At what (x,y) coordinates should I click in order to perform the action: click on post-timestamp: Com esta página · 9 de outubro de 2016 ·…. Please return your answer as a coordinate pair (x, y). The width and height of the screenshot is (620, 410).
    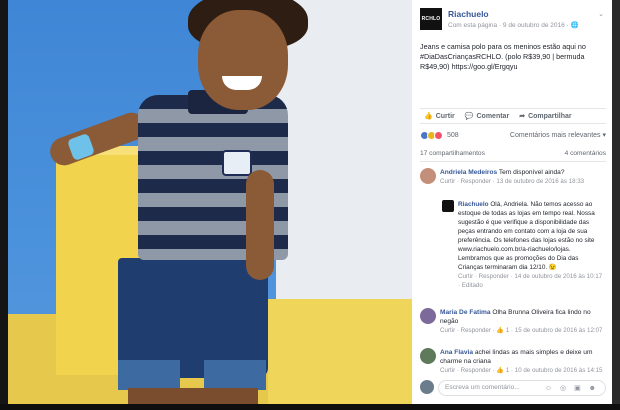
    Looking at the image, I should click on (513, 25).